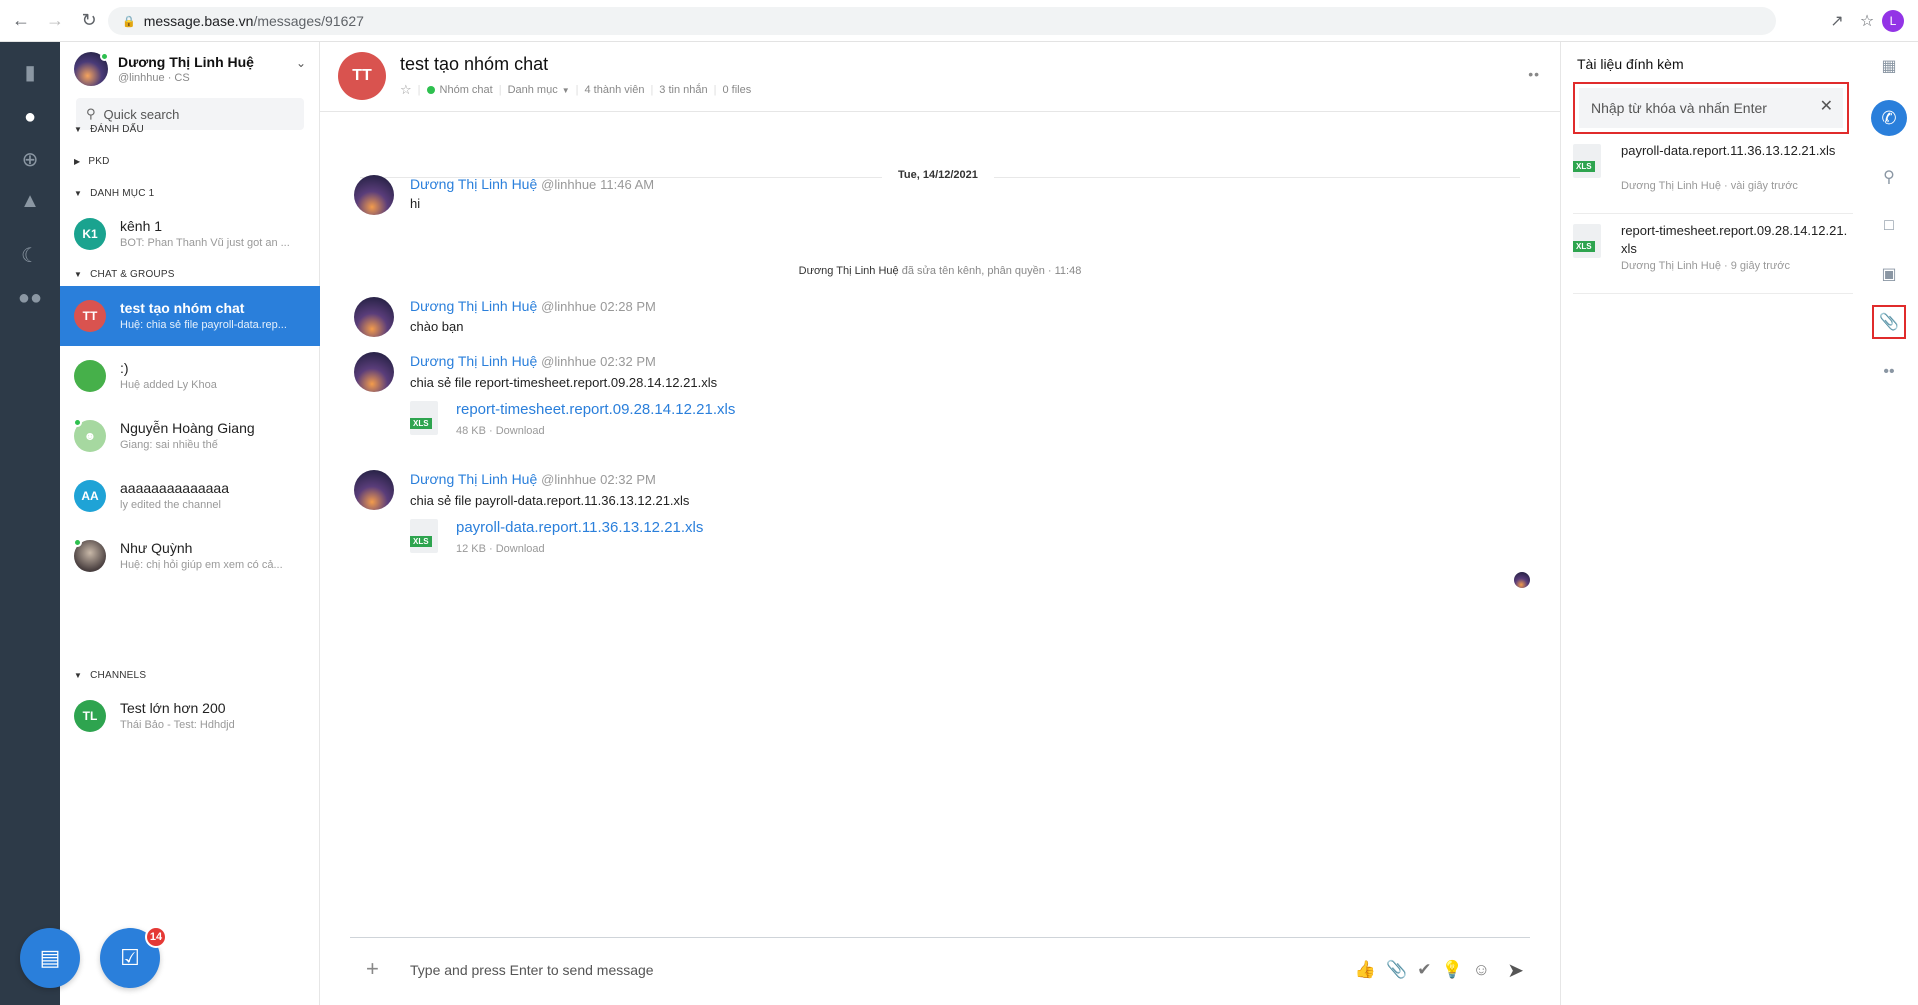  Describe the element at coordinates (1424, 970) in the screenshot. I see `check-badge-icon: ✔` at that location.